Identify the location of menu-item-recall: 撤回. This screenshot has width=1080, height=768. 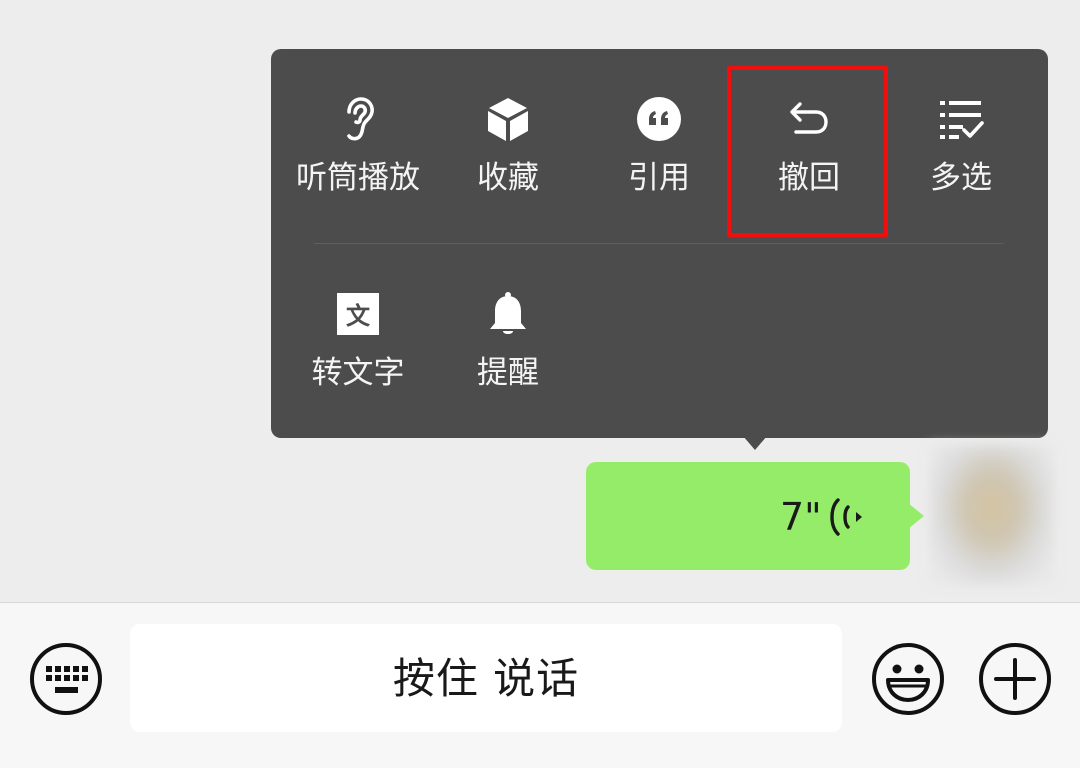
(809, 161).